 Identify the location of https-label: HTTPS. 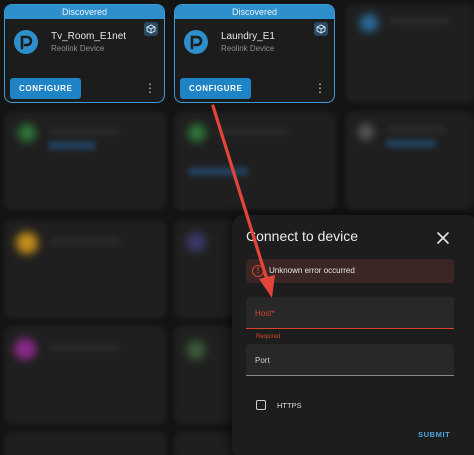
(289, 405).